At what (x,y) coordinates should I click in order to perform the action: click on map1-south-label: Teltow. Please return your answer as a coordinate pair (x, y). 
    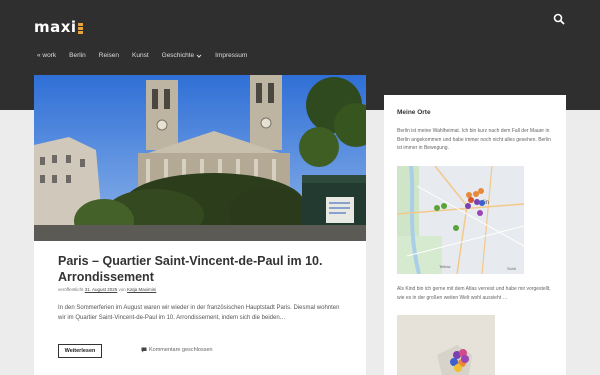
    Looking at the image, I should click on (444, 266).